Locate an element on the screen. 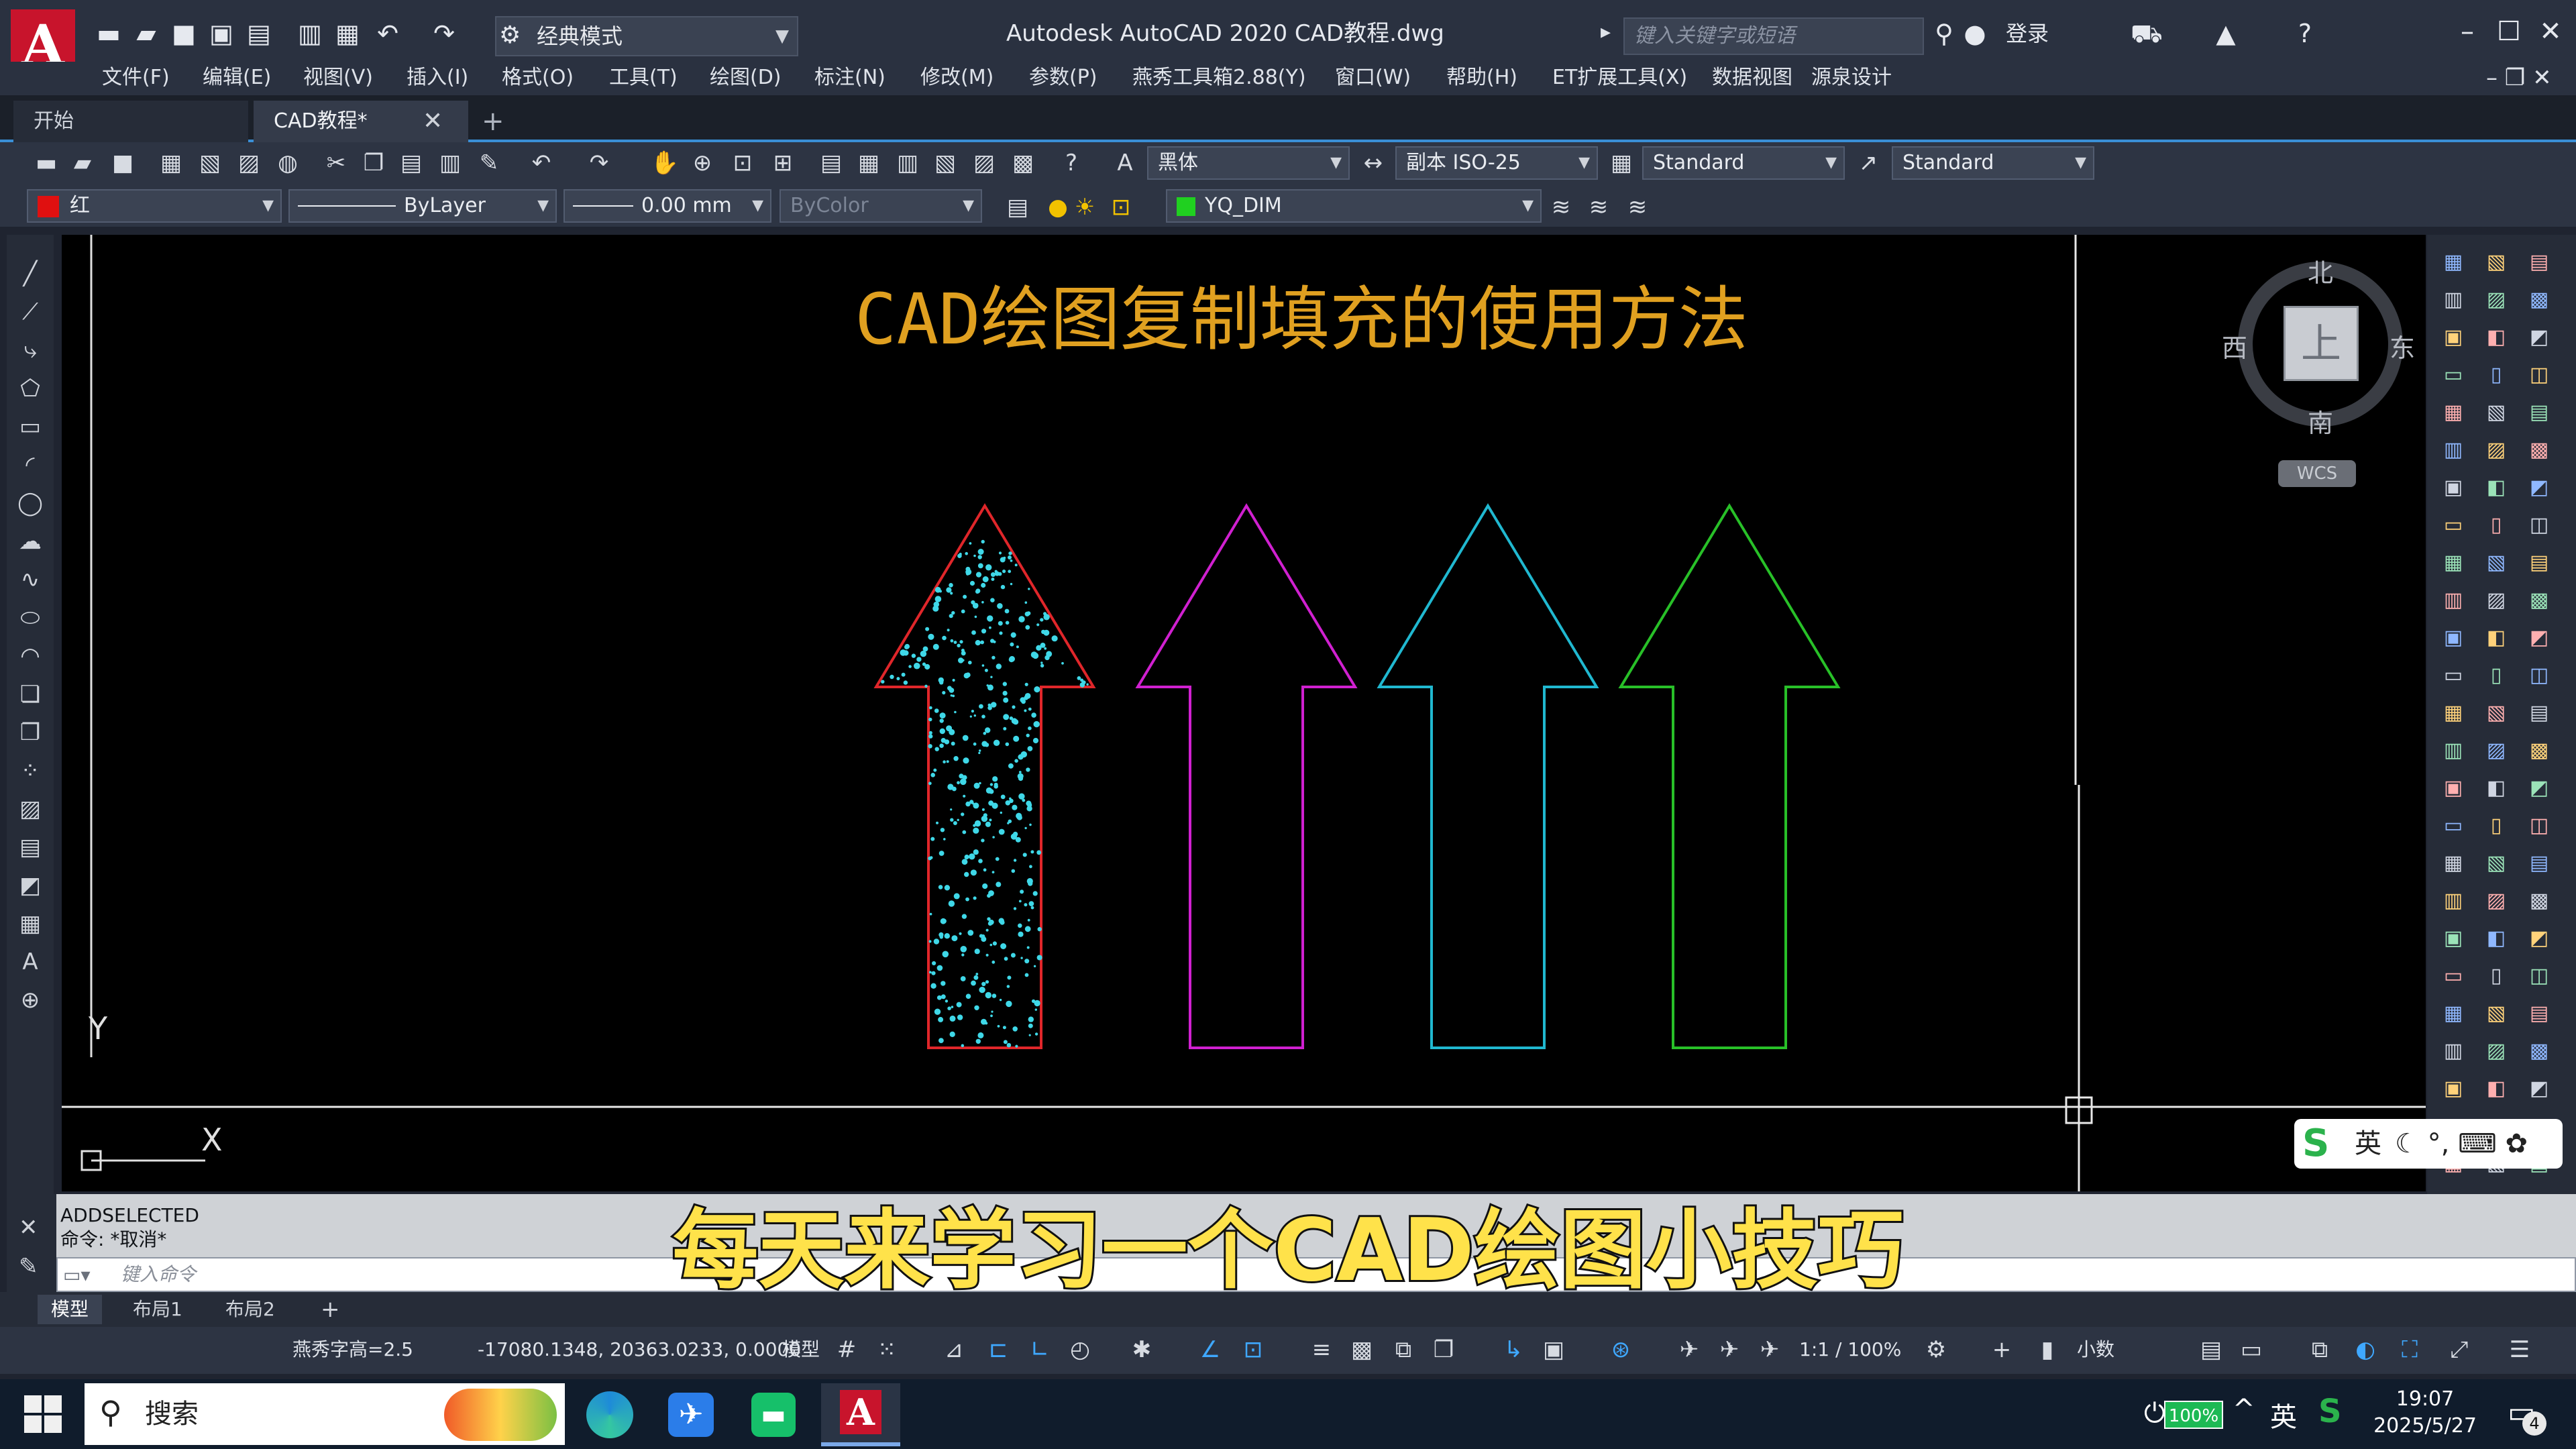 The height and width of the screenshot is (1449, 2576). menu-et-tools: ET扩展工具(X) is located at coordinates (1619, 77).